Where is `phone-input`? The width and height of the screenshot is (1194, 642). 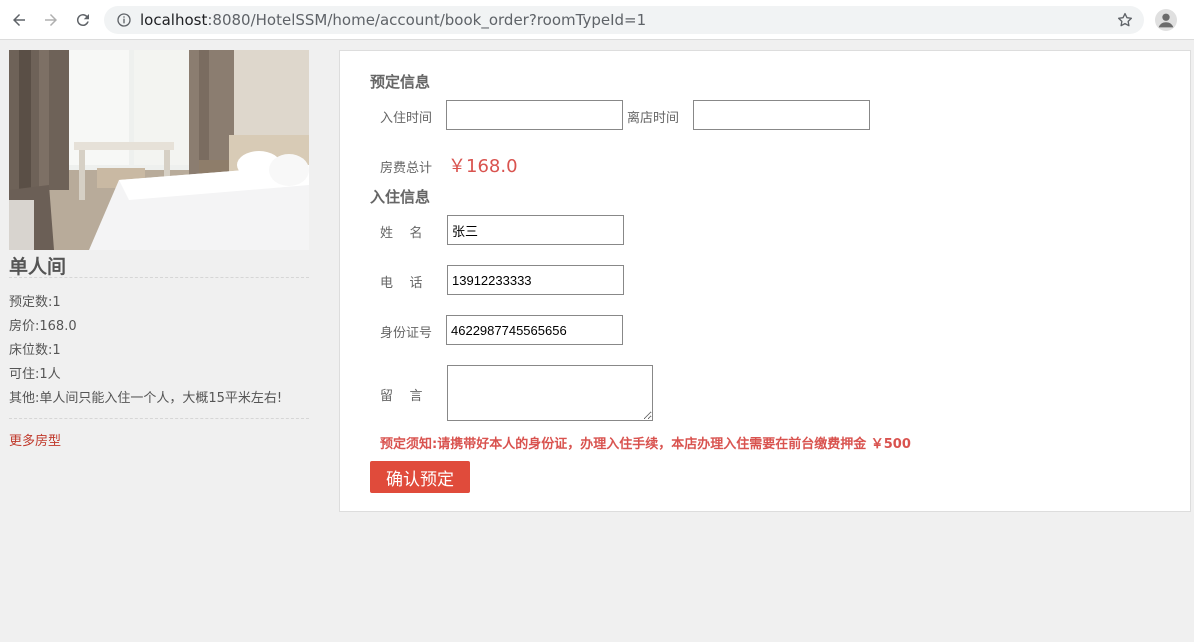
phone-input is located at coordinates (535, 280).